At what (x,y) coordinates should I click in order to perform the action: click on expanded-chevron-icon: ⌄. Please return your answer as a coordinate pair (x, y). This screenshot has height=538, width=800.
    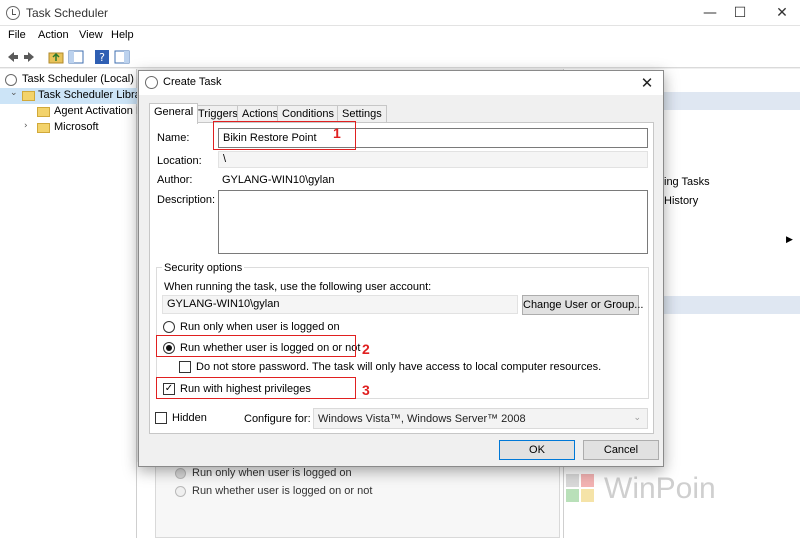
    Looking at the image, I should click on (14, 93).